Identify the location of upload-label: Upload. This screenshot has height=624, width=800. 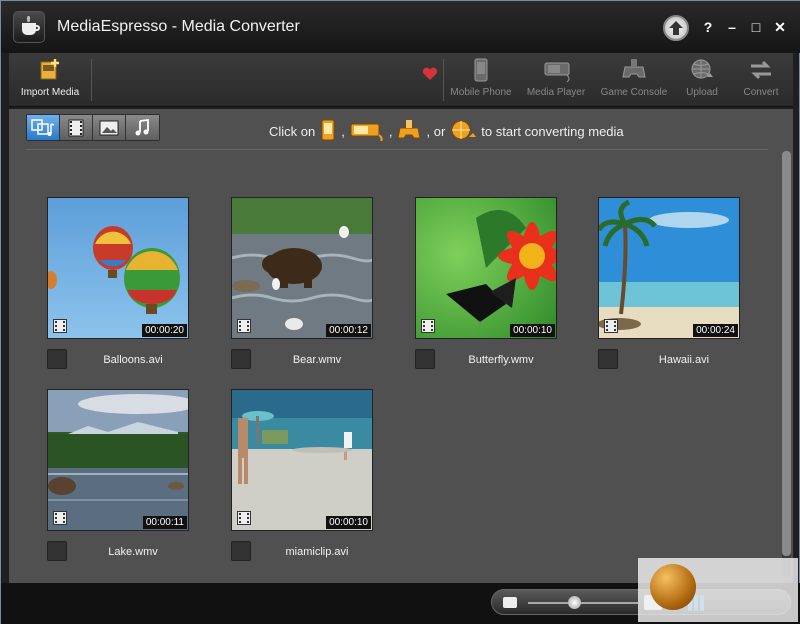
(702, 92).